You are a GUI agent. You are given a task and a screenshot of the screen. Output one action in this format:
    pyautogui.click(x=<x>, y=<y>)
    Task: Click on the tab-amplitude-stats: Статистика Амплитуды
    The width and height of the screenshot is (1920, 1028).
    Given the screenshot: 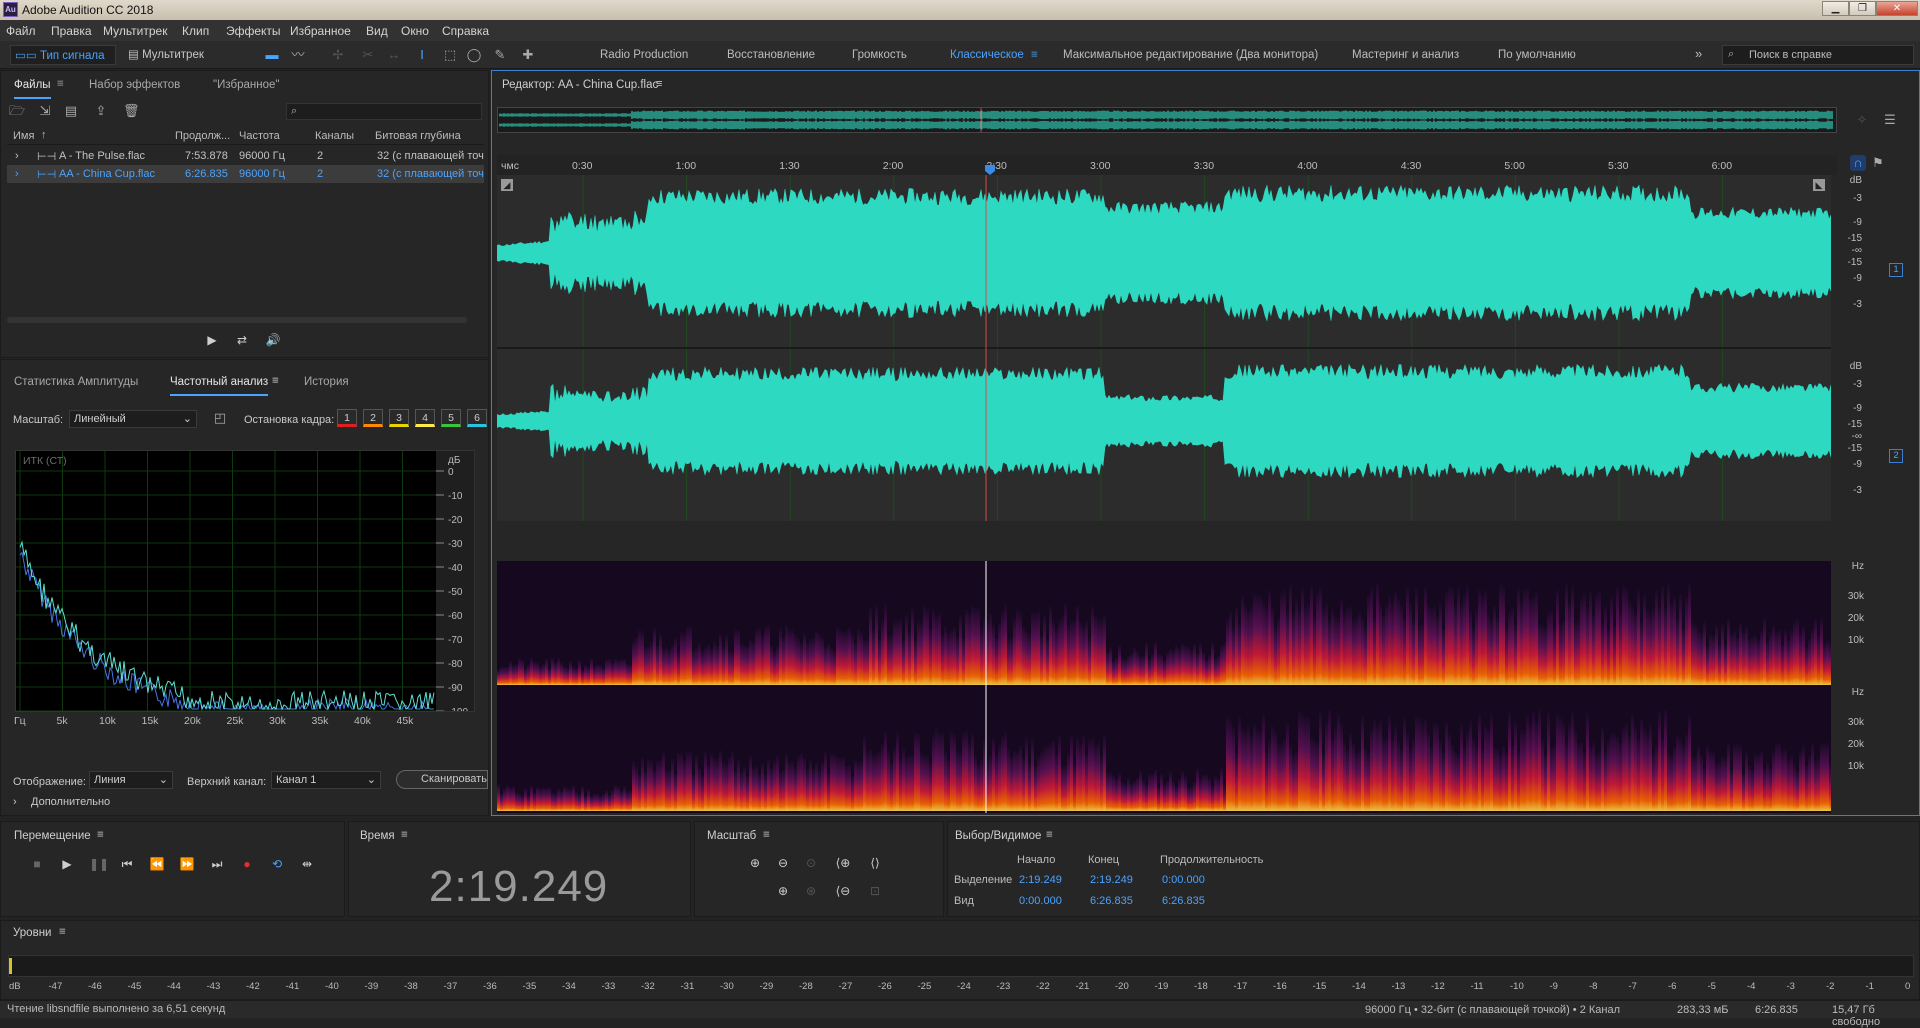 What is the action you would take?
    pyautogui.click(x=76, y=382)
    